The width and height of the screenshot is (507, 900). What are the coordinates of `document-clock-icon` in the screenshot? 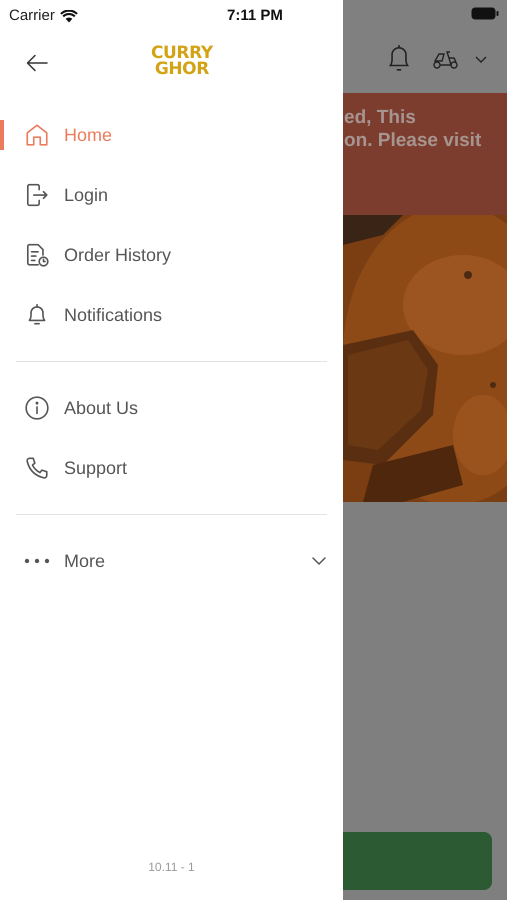 It's located at (37, 255).